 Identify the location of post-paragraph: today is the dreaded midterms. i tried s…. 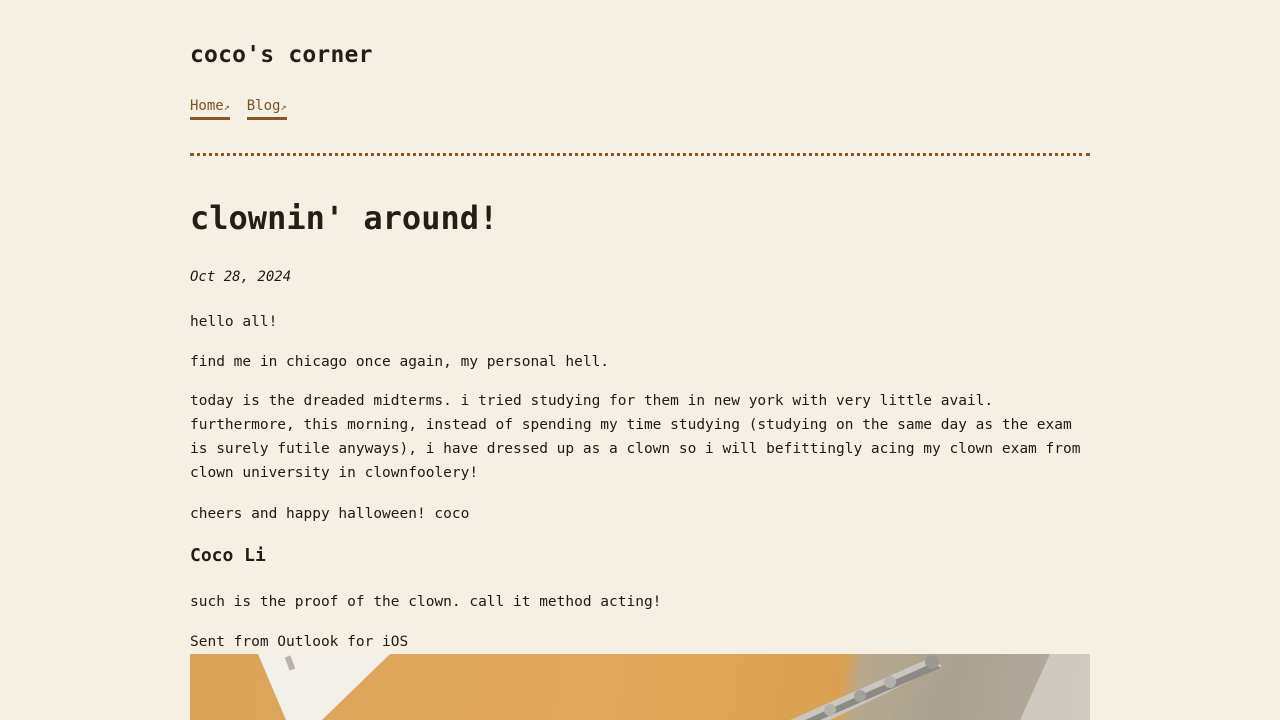
(635, 437).